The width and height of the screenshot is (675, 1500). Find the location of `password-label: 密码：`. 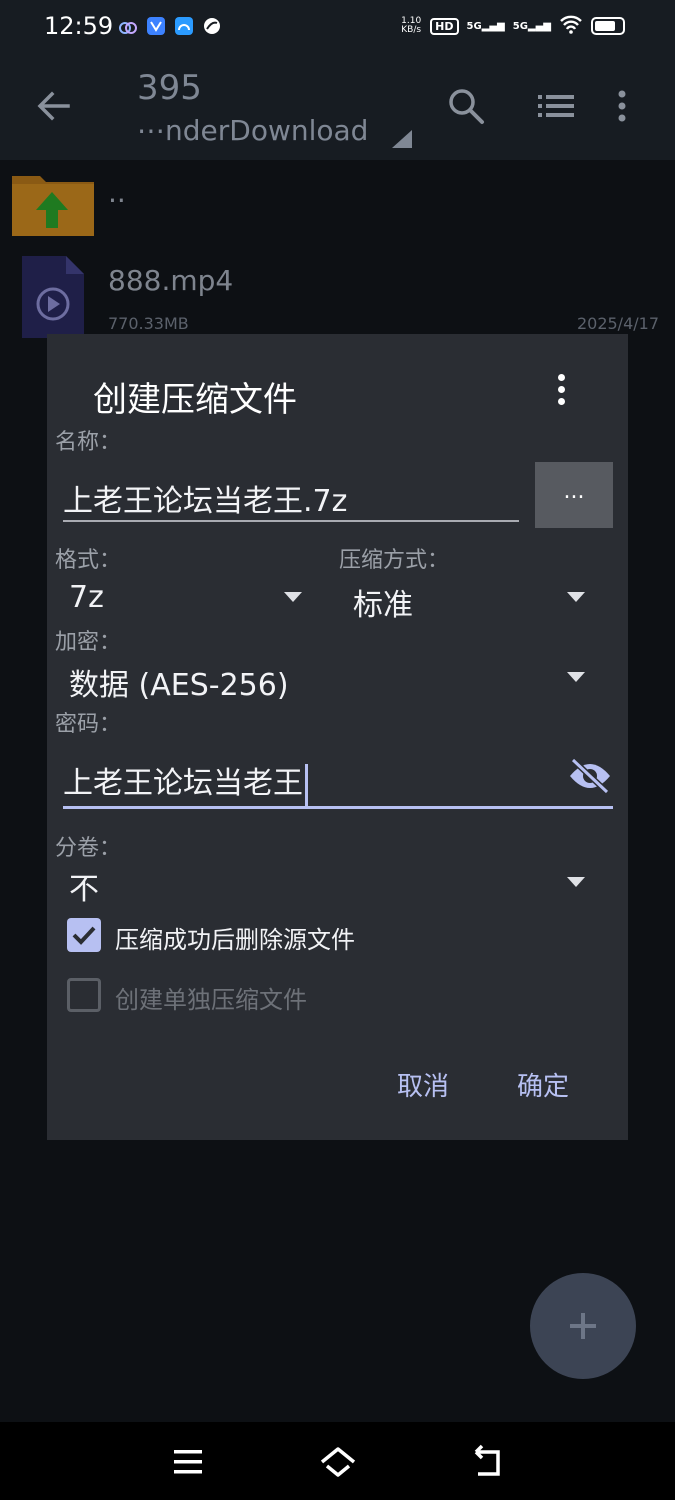

password-label: 密码： is located at coordinates (88, 724).